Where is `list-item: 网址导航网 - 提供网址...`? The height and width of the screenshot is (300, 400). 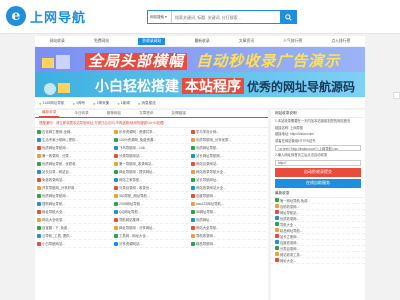 list-item: 网址导航网 - 提供网址... is located at coordinates (151, 172).